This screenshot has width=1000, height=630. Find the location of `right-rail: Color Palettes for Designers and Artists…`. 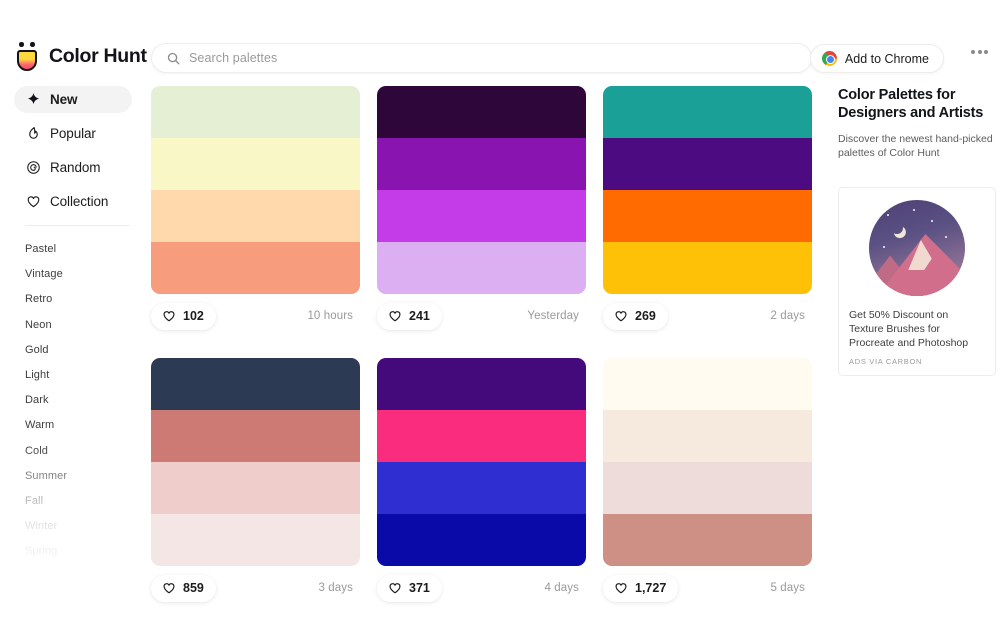

right-rail: Color Palettes for Designers and Artists… is located at coordinates (917, 231).